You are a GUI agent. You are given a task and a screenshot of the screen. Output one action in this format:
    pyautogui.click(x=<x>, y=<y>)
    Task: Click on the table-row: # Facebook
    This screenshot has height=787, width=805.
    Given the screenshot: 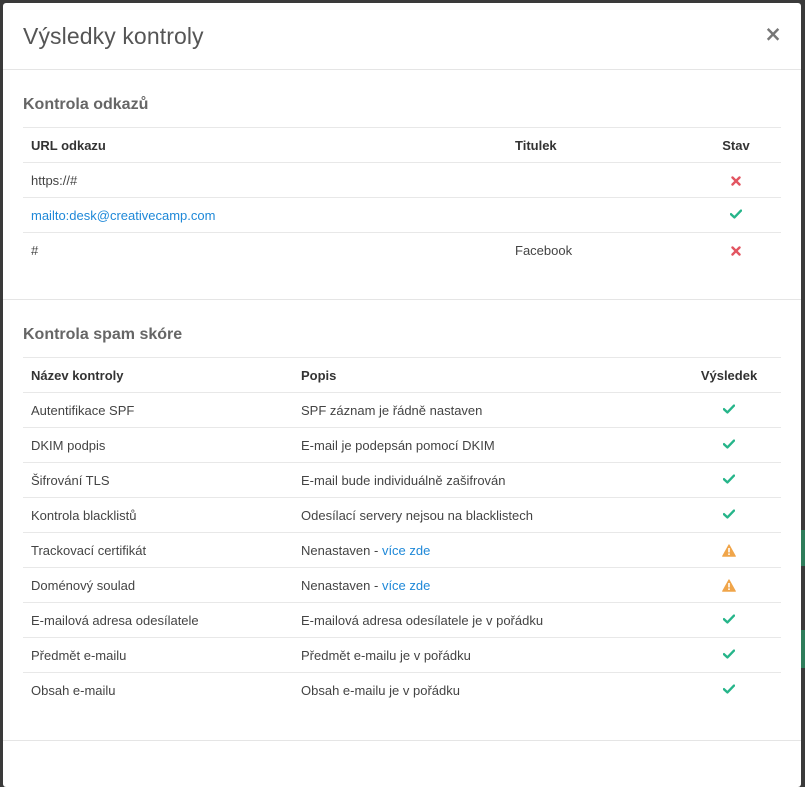 What is the action you would take?
    pyautogui.click(x=402, y=249)
    